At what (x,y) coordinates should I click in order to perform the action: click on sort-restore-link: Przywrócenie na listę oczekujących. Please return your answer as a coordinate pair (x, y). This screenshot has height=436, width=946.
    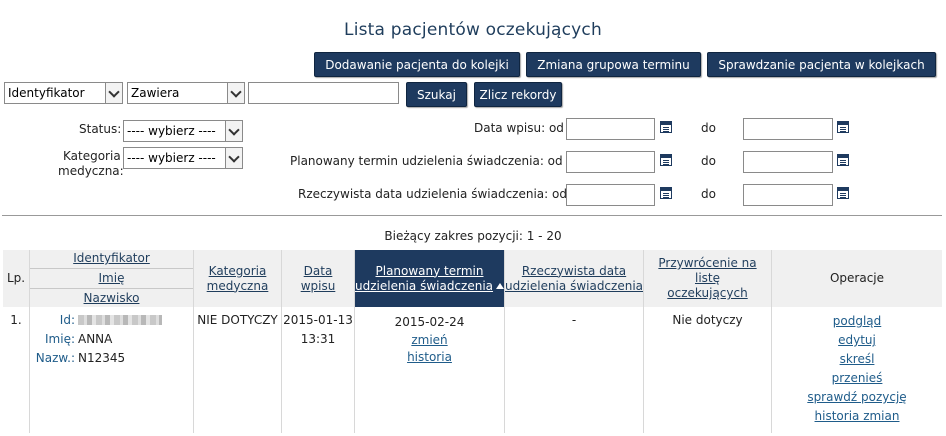
    Looking at the image, I should click on (707, 278).